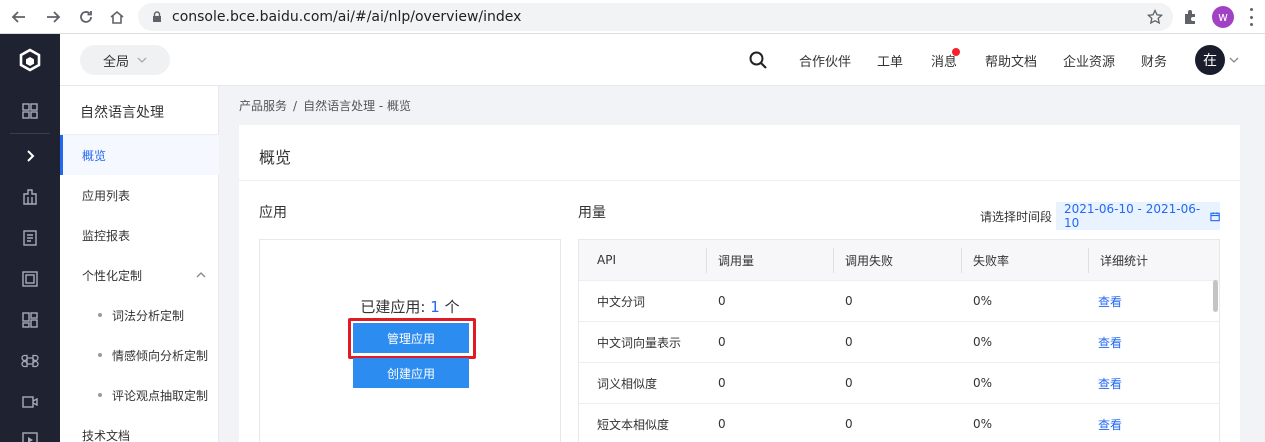  I want to click on sidebar-item-label: 监控报表, so click(106, 235).